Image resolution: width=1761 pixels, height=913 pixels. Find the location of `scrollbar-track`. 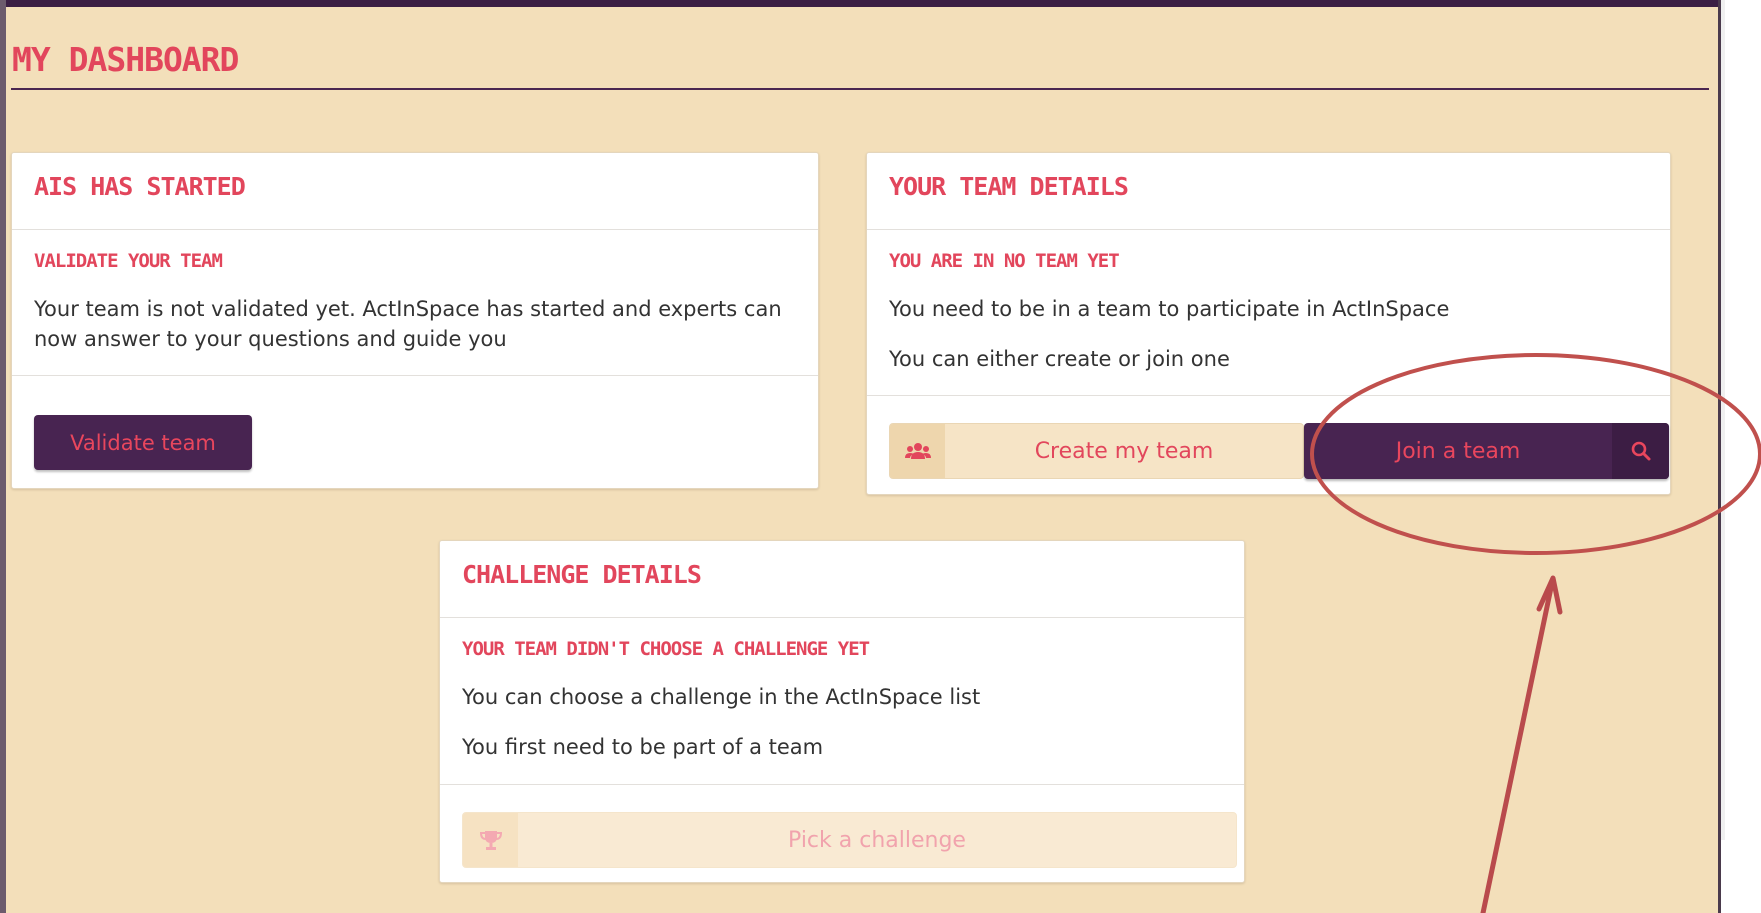

scrollbar-track is located at coordinates (1723, 420).